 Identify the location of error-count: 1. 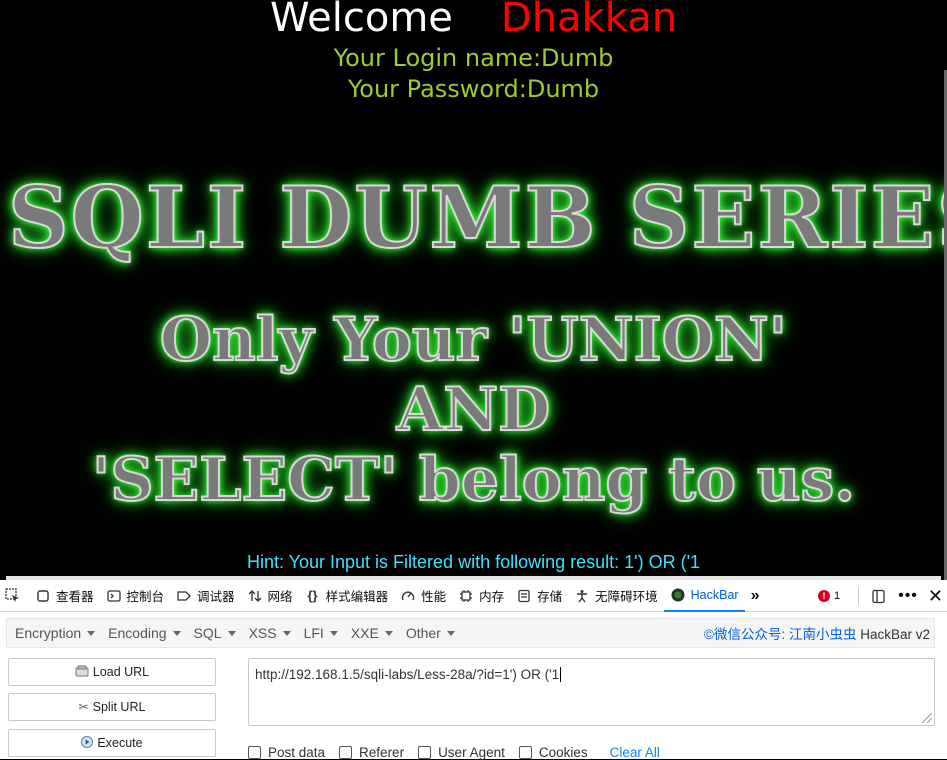
(837, 596).